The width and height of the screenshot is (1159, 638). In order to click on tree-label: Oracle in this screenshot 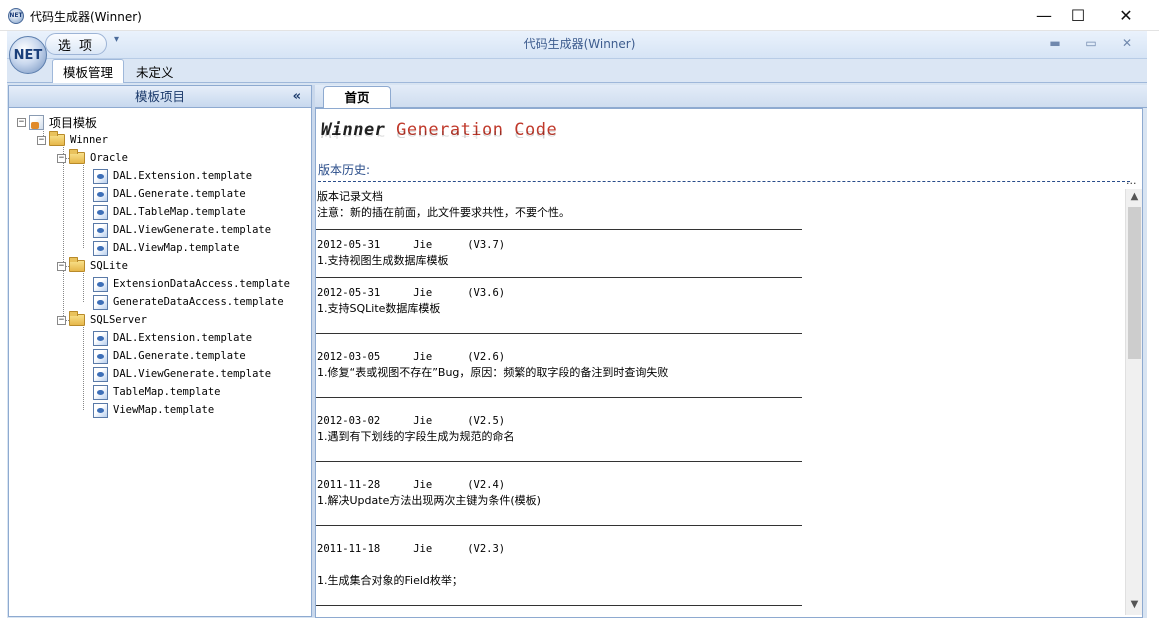, I will do `click(109, 158)`.